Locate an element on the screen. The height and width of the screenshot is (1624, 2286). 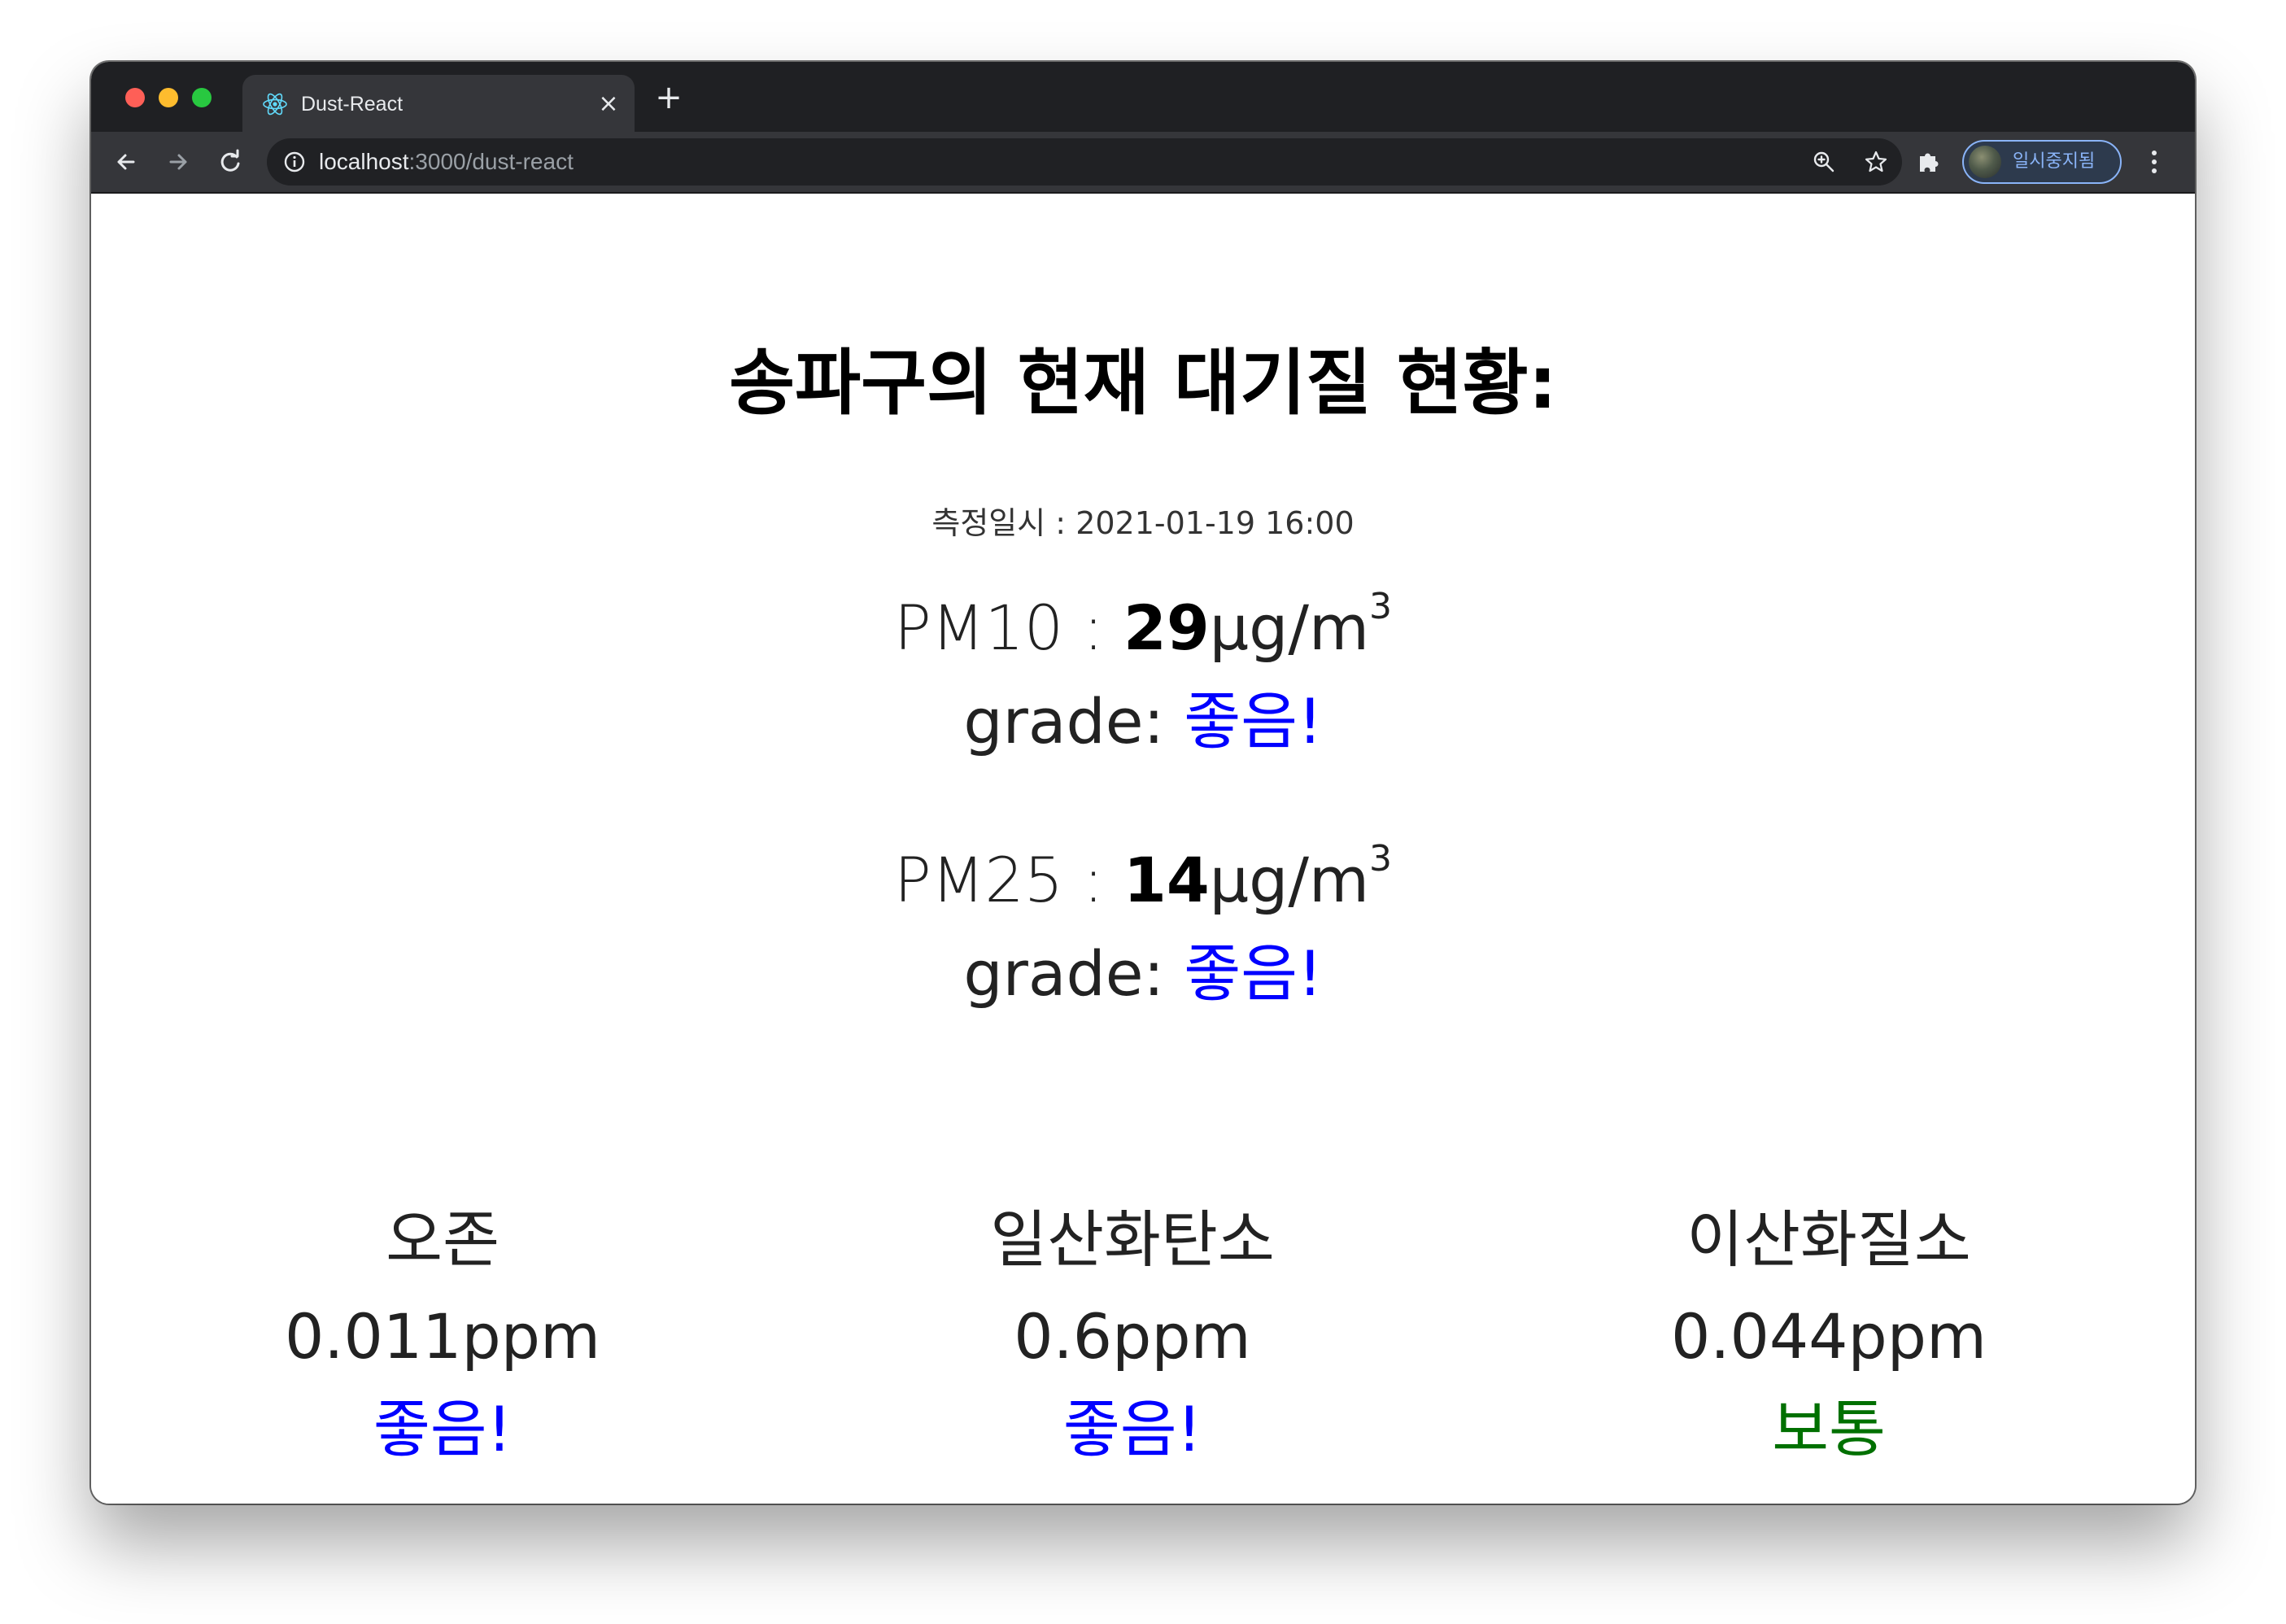
pm25-unit: μg/m3 is located at coordinates (1301, 877).